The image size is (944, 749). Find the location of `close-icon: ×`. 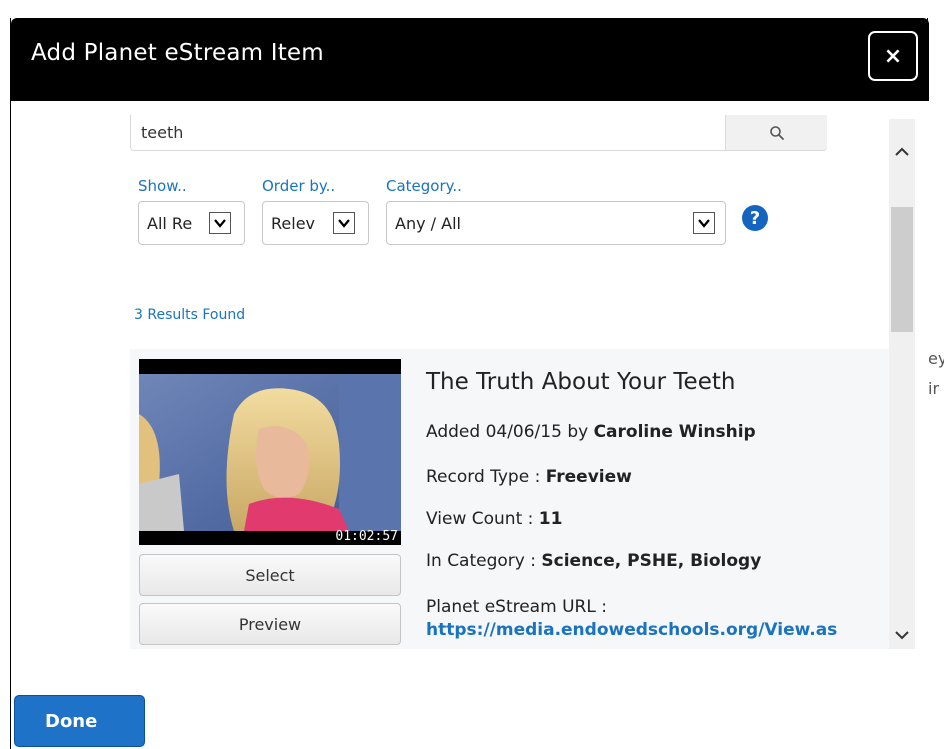

close-icon: × is located at coordinates (893, 56).